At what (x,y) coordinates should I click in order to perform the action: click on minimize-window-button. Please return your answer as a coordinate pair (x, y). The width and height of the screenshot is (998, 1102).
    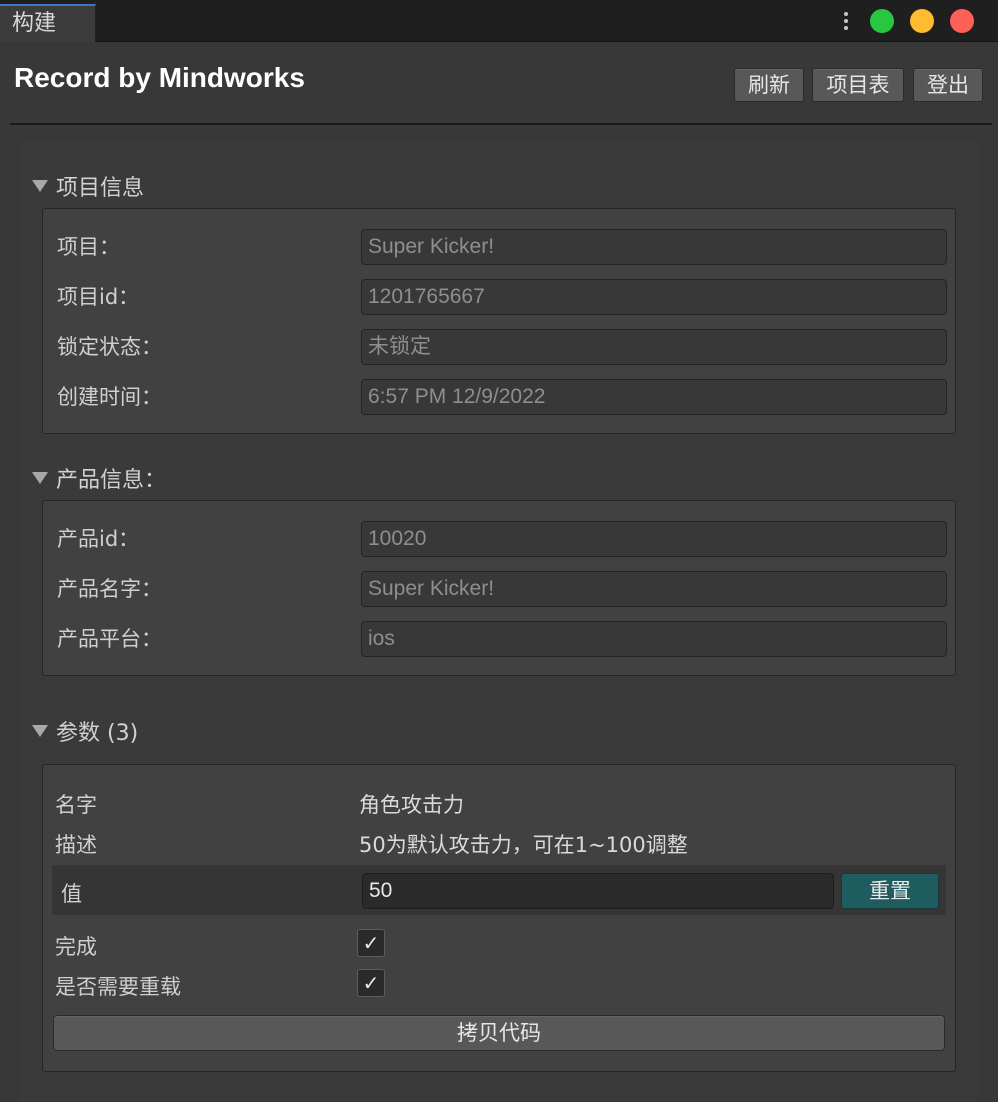
    Looking at the image, I should click on (922, 21).